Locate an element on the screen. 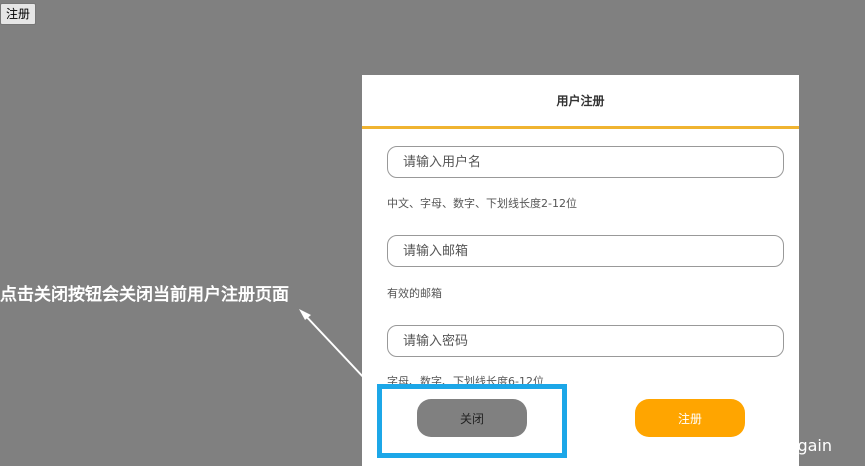 This screenshot has width=865, height=466. username-hint: 中文、字母、数字、下划线长度2-12位 is located at coordinates (482, 203).